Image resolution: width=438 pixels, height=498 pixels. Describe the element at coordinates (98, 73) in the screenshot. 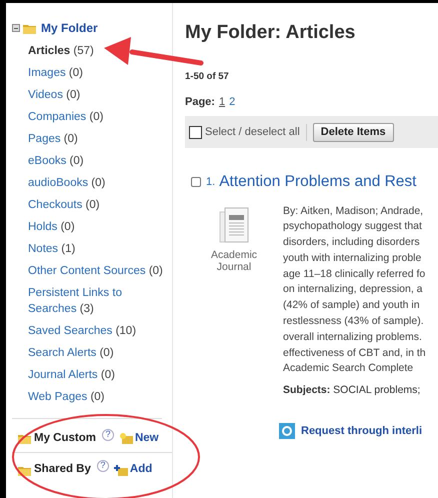

I see `sidebar-item: Images (0)` at that location.